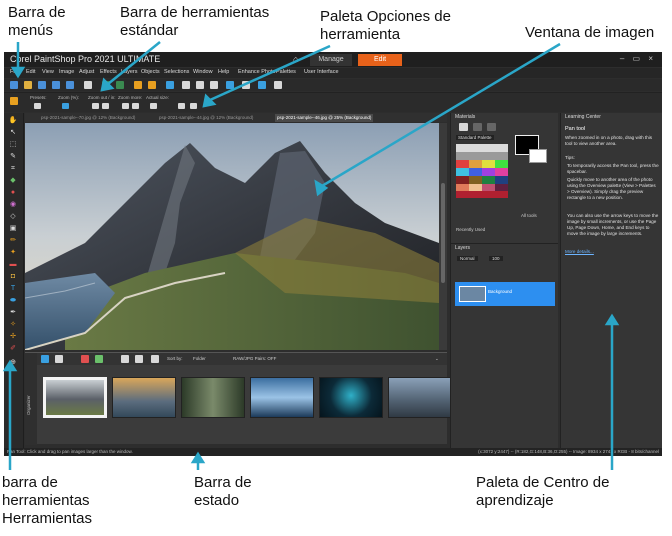  I want to click on window-controls: – ▭ ×, so click(638, 58).